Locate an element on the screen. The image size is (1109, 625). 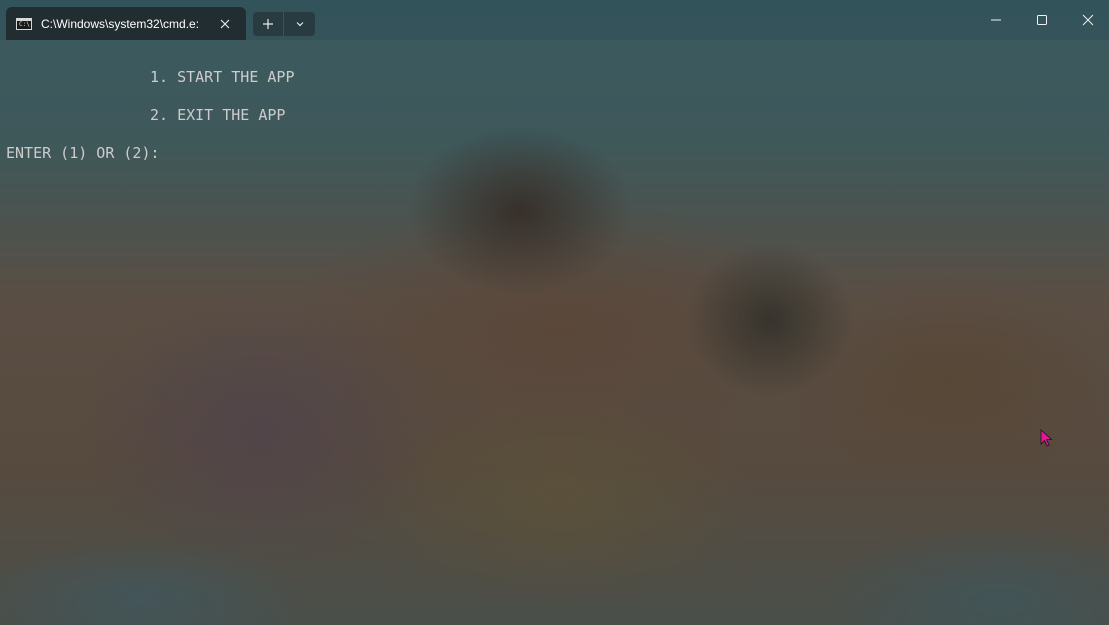
tab-dropdown-button is located at coordinates (299, 24).